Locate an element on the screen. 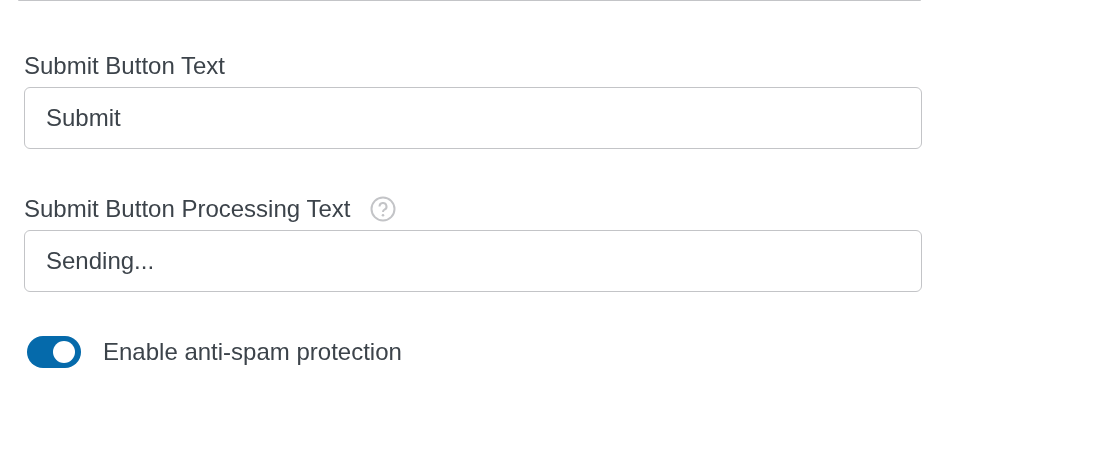  toggle-label: Enable anti-spam protection is located at coordinates (252, 352).